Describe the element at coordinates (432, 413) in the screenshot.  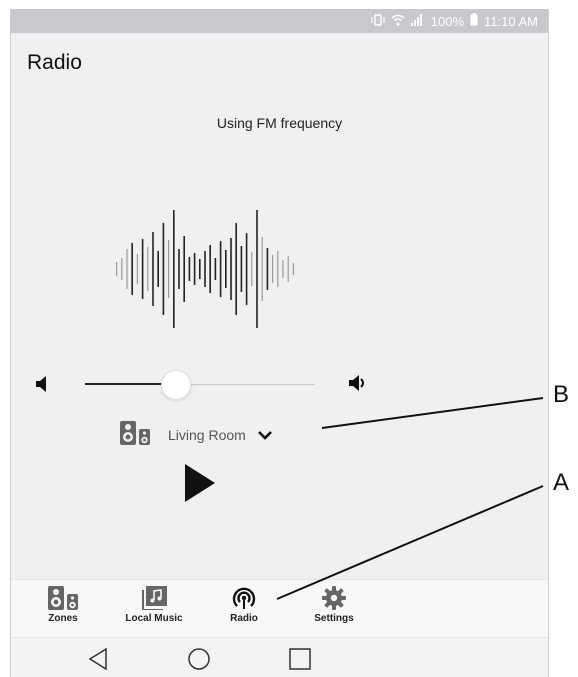
I see `callout-line-b` at that location.